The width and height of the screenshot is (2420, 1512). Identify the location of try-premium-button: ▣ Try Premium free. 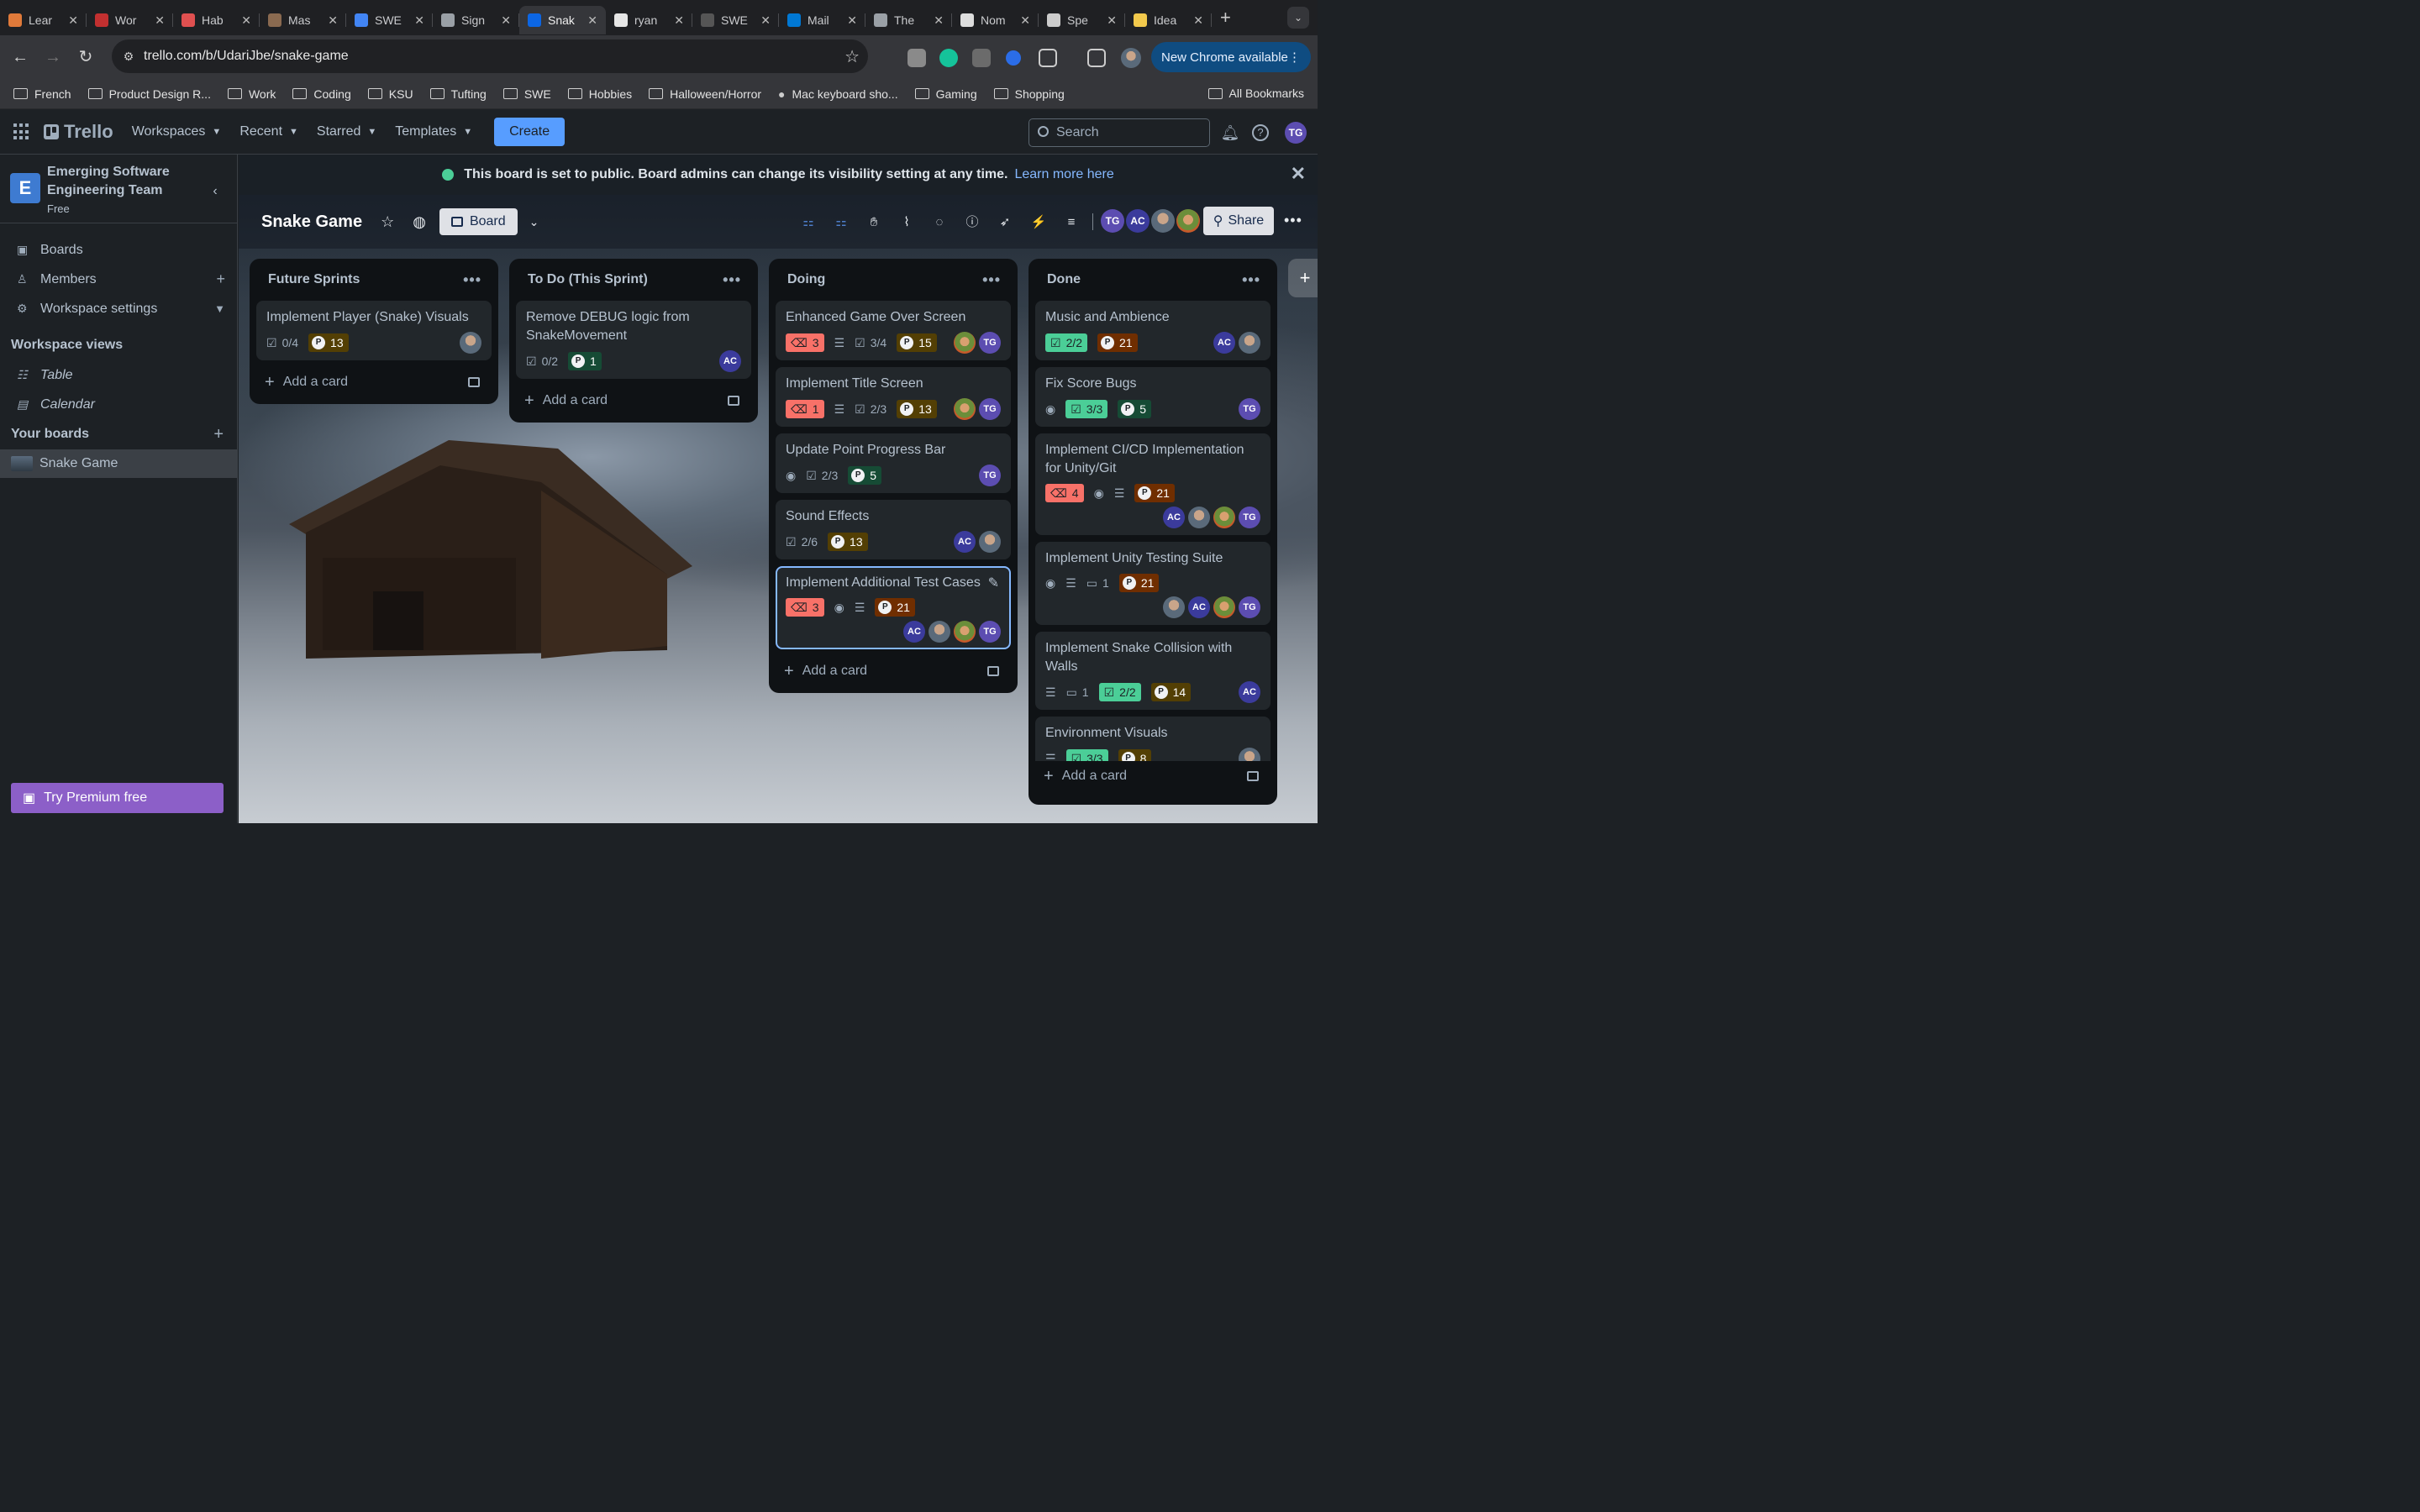
(117, 798).